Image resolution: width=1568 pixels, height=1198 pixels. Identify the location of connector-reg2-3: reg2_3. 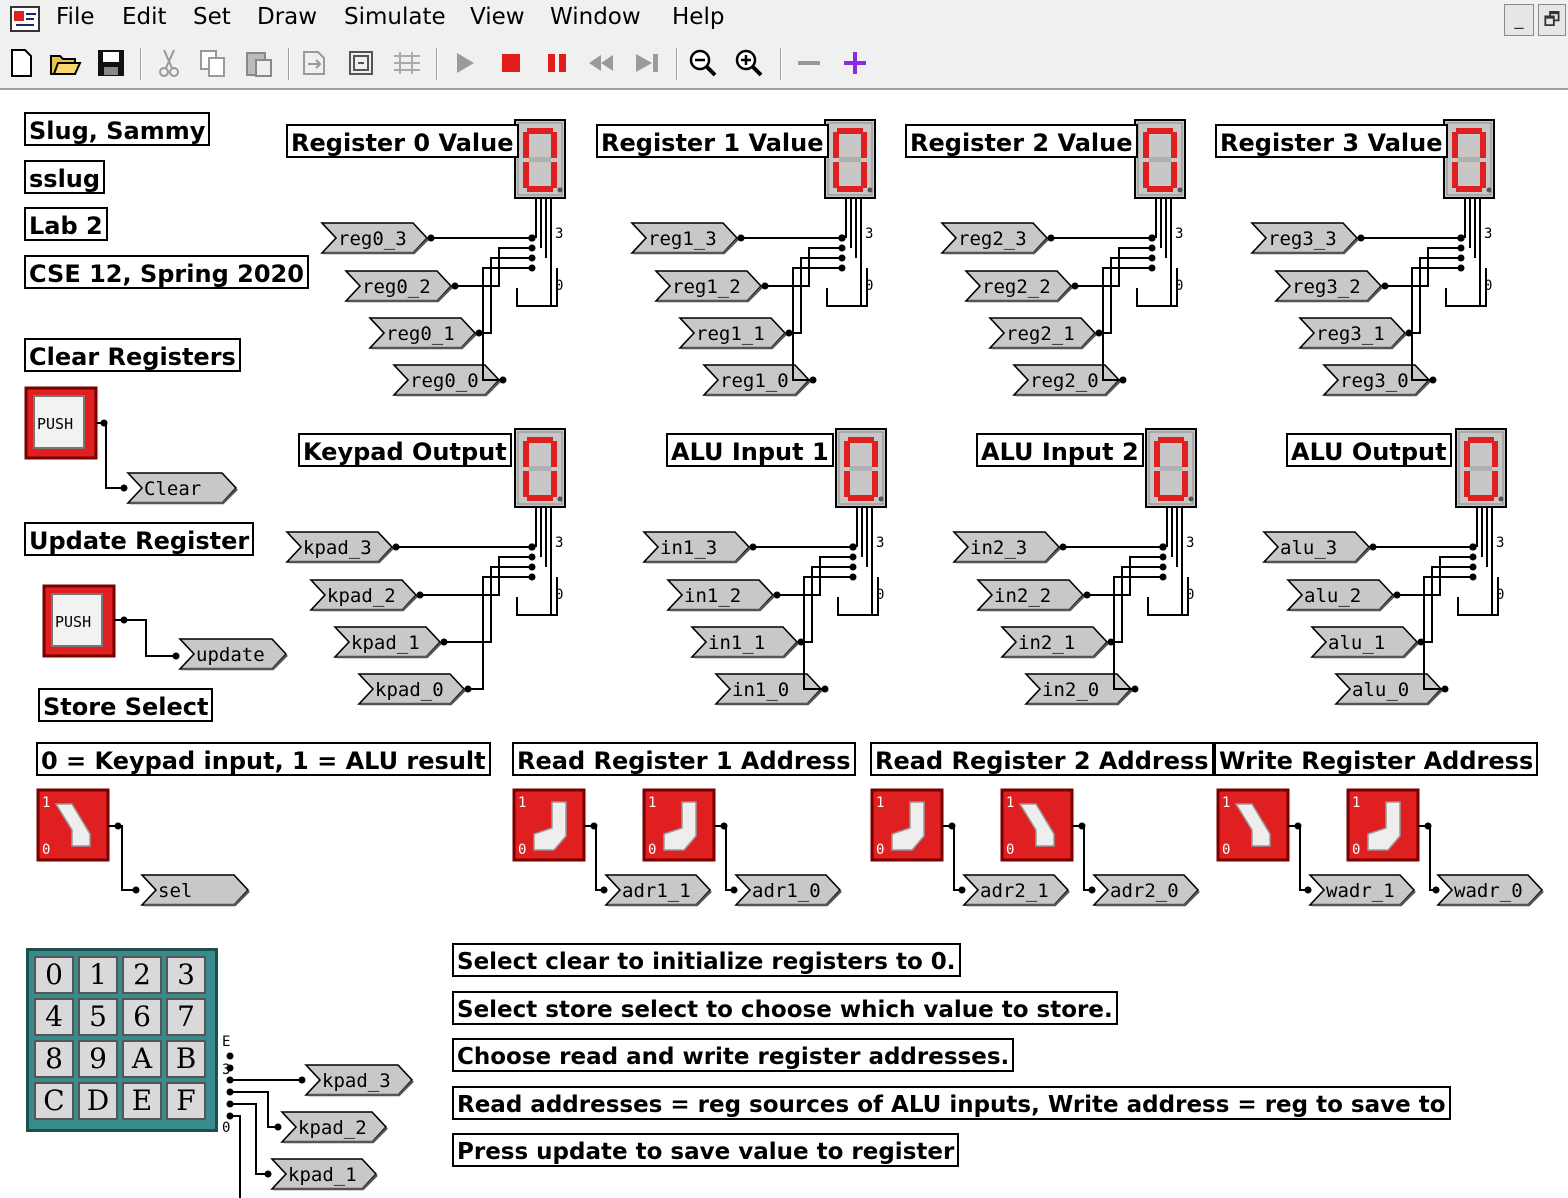
(994, 238).